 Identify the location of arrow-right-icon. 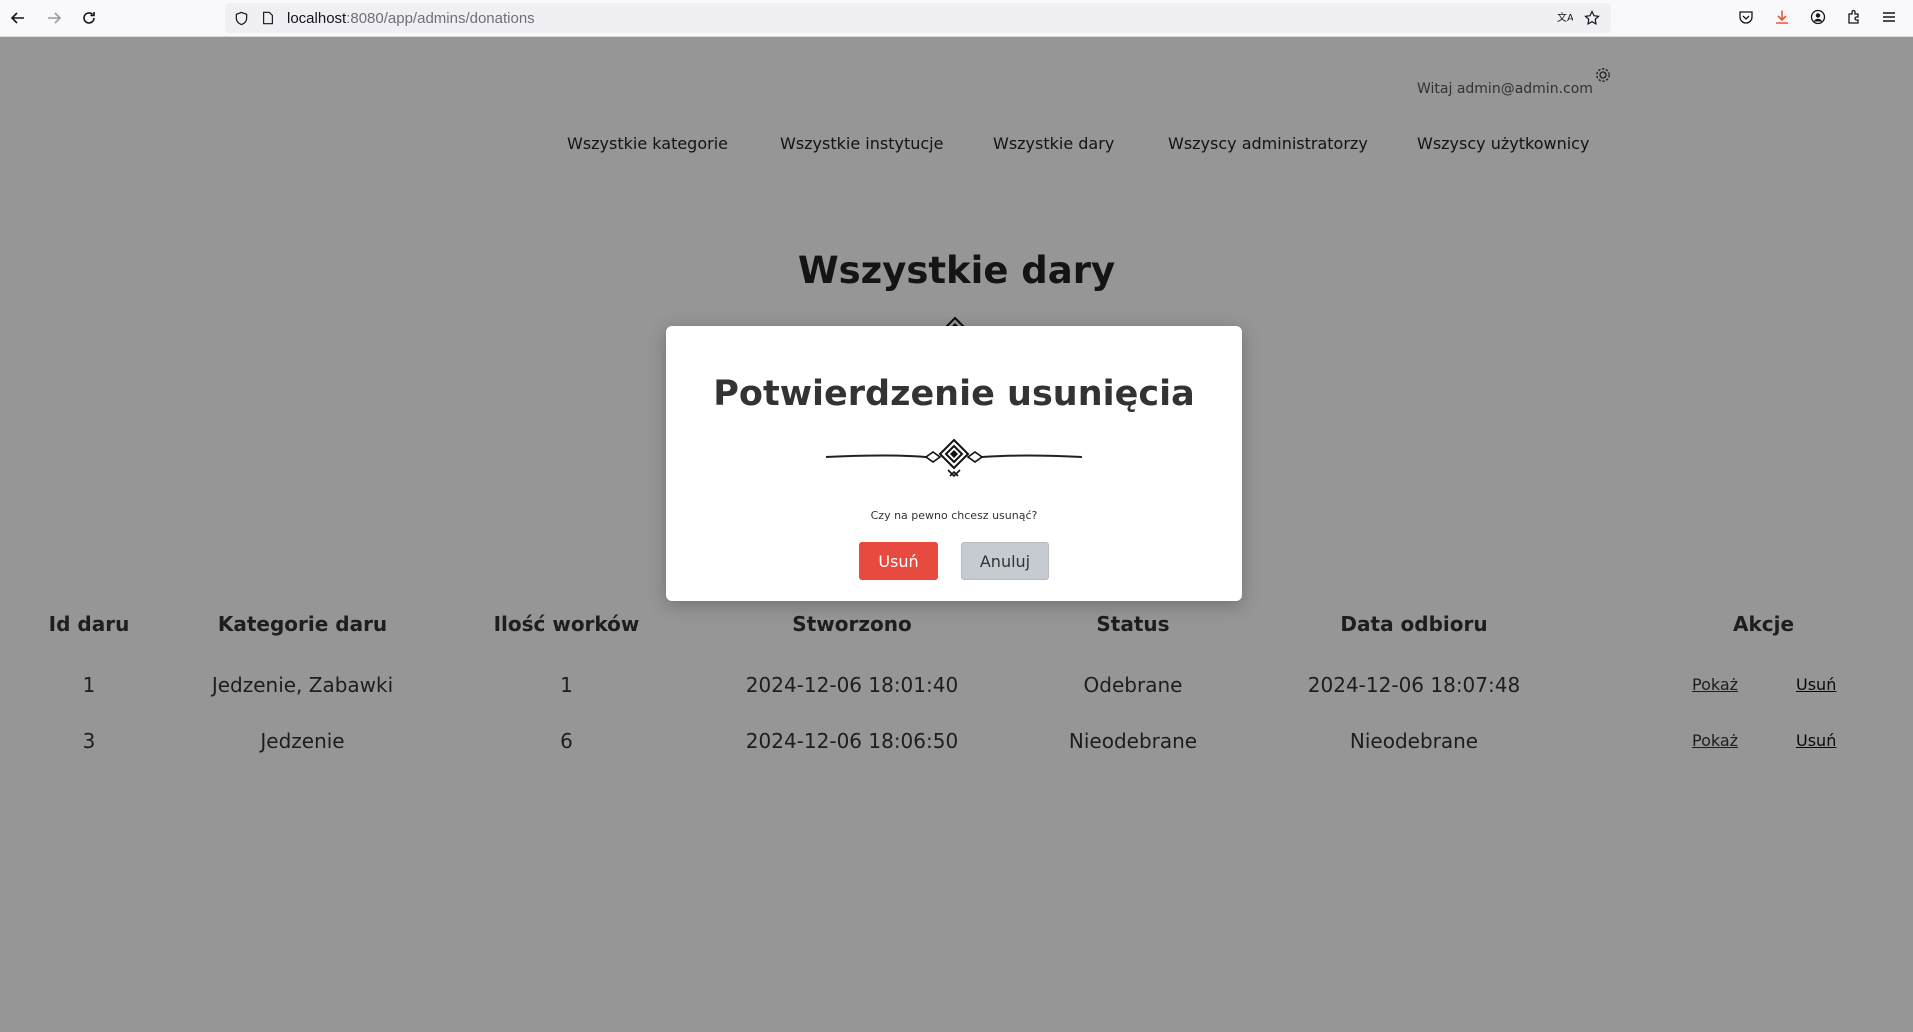
(55, 18).